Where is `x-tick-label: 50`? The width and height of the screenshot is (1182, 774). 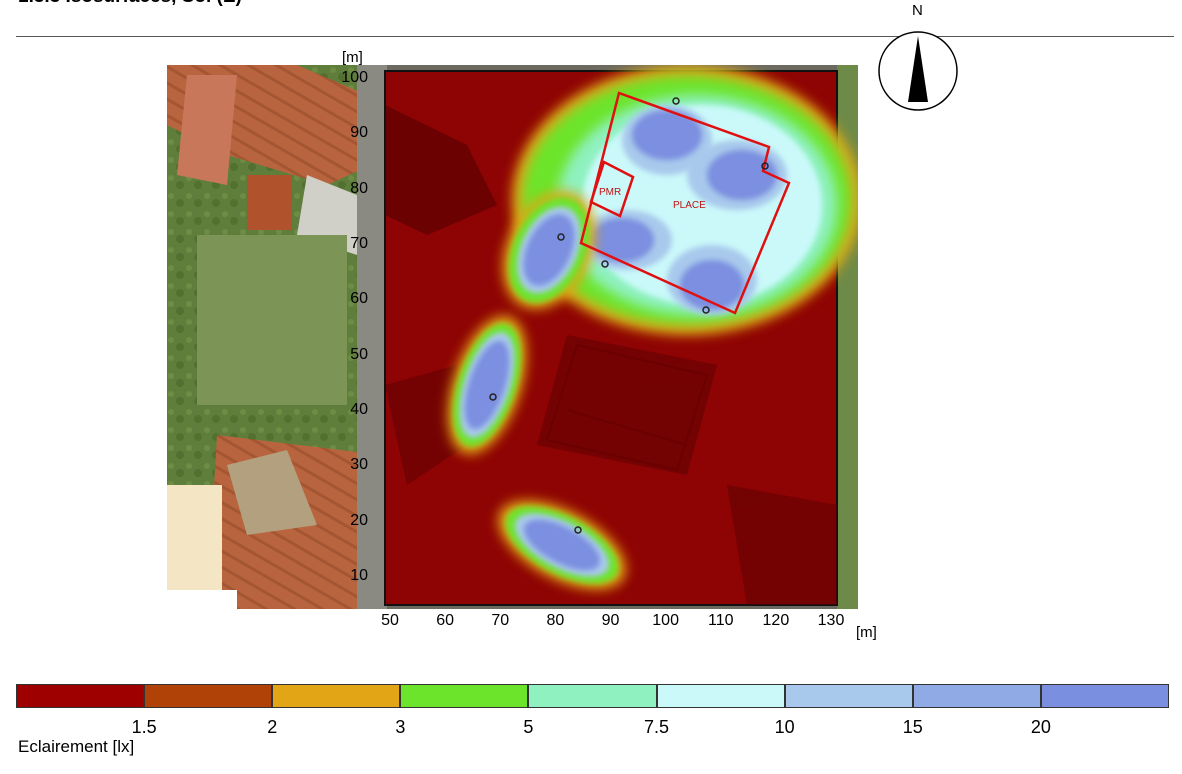
x-tick-label: 50 is located at coordinates (390, 620).